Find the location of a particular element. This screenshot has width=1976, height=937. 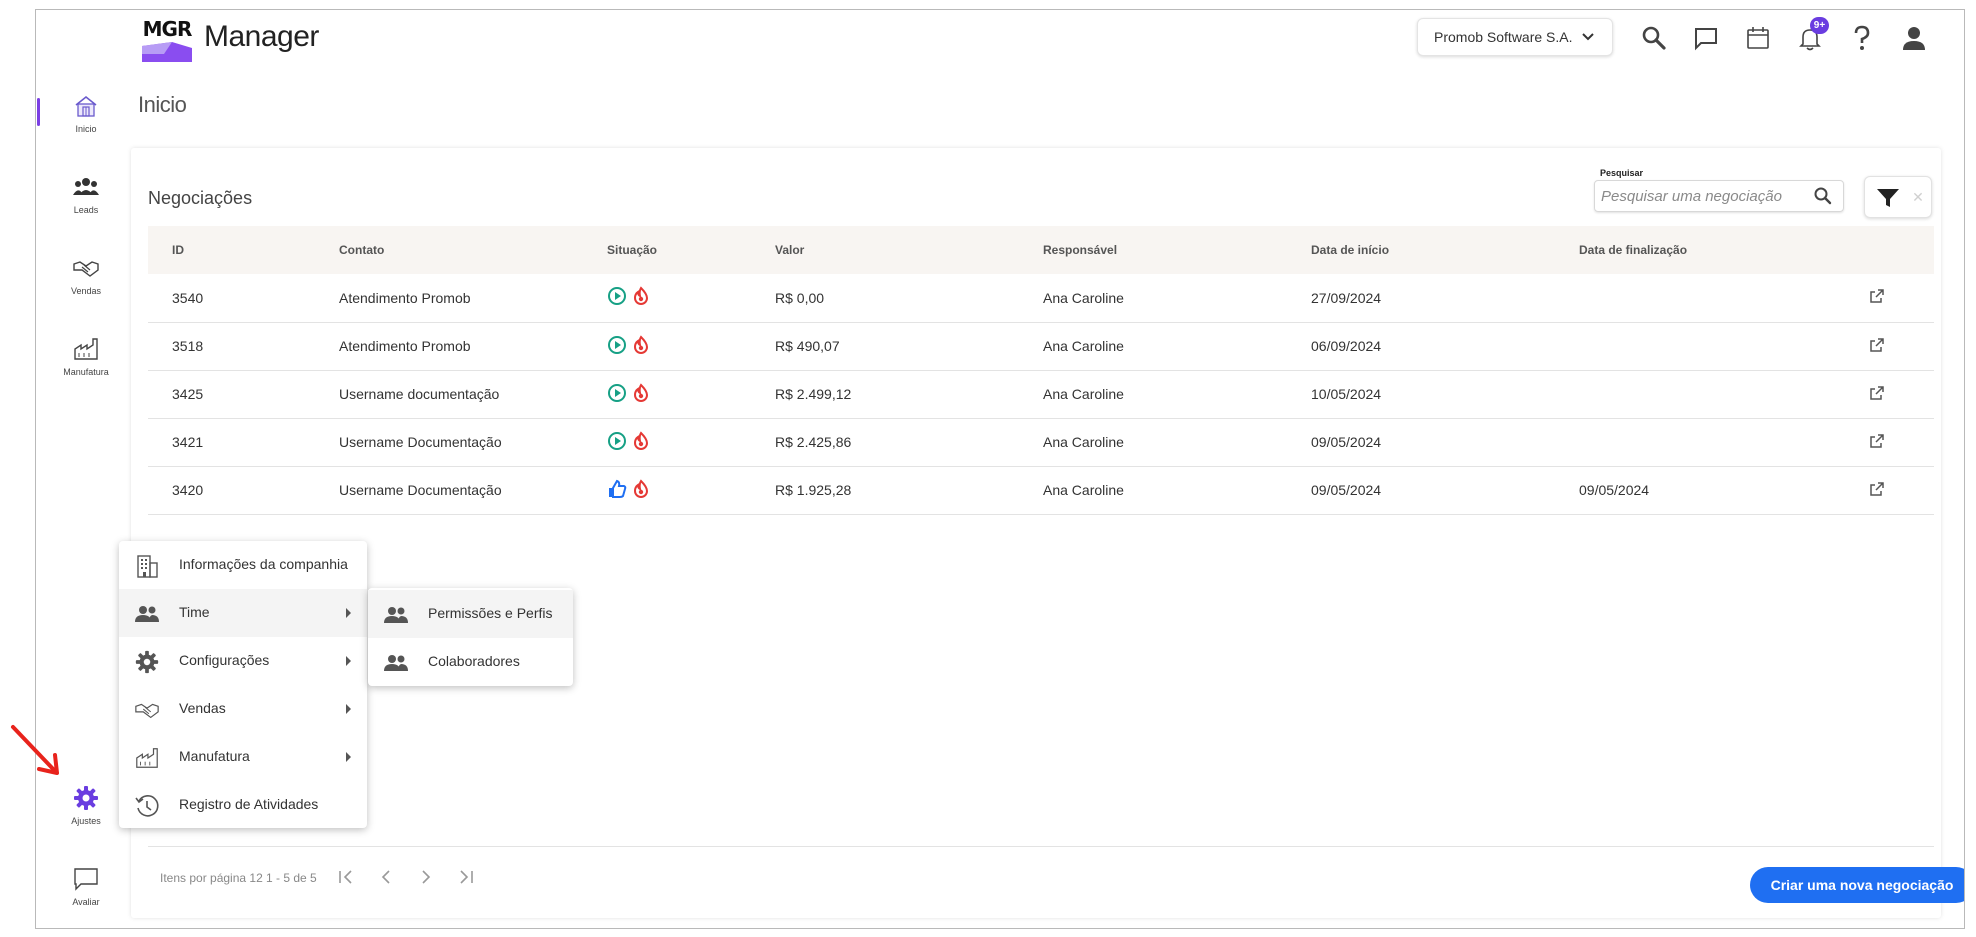

menu-item-label: Manufatura is located at coordinates (214, 756).